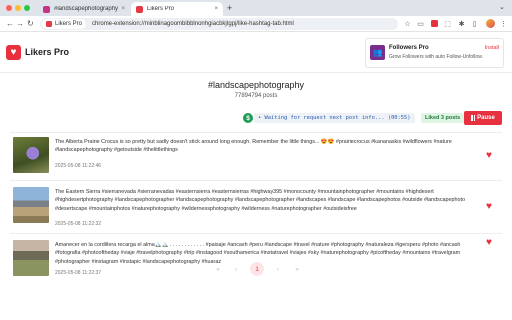  I want to click on page-1-button: 1, so click(257, 269).